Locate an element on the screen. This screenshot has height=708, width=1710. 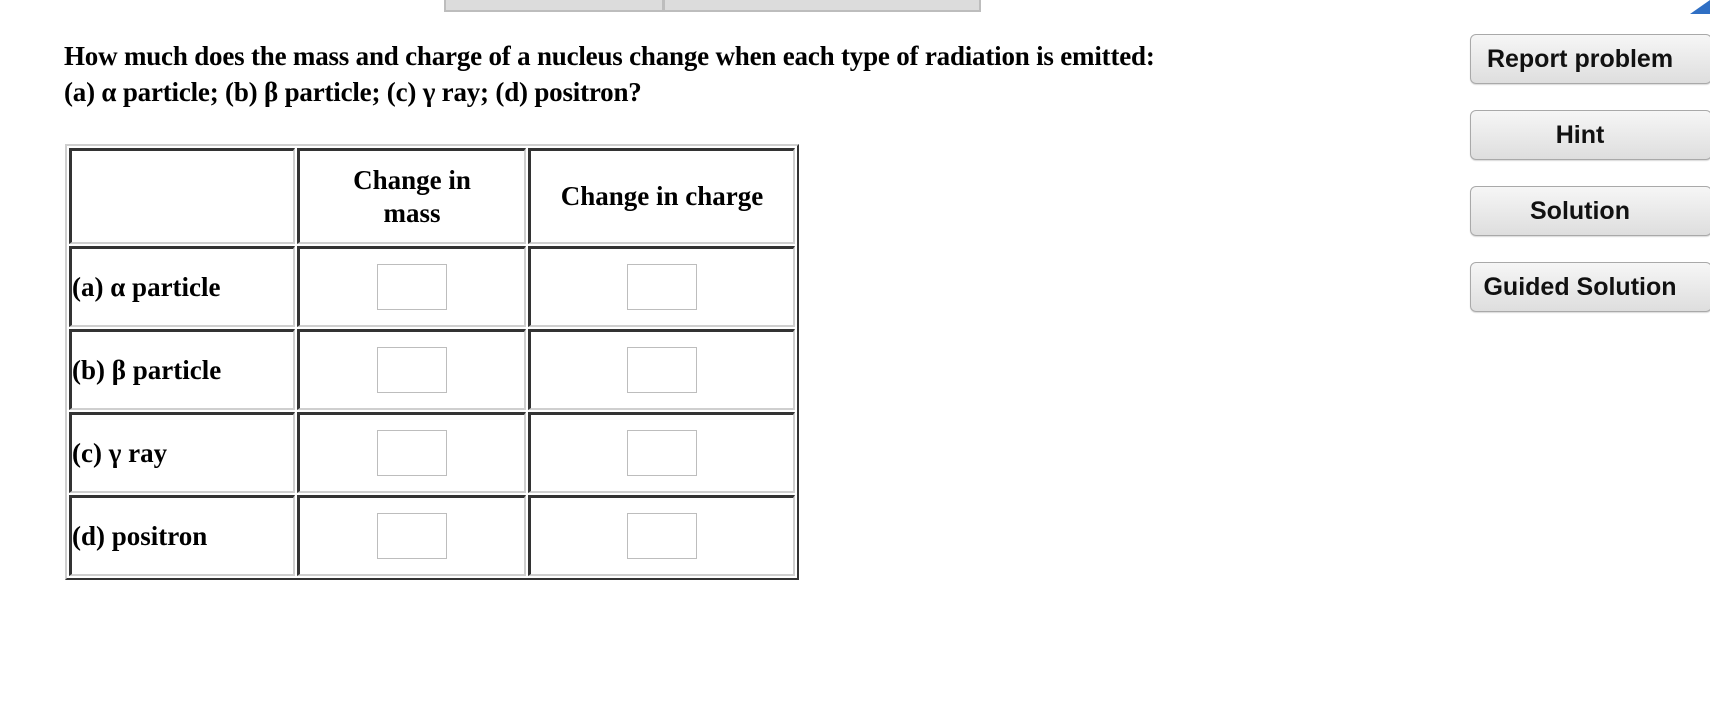
gamma-mass-input is located at coordinates (412, 453).